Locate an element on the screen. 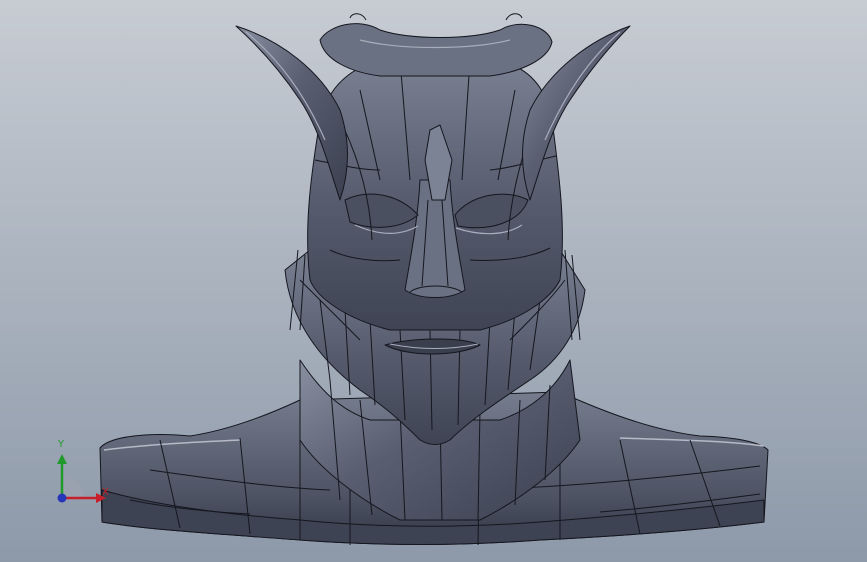 The width and height of the screenshot is (867, 562). coordinate-triad: Y X is located at coordinates (85, 476).